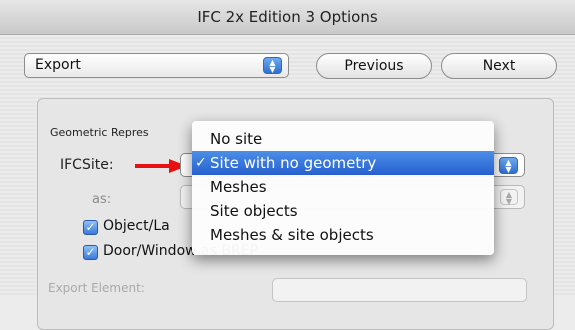  I want to click on menu-item-label: Meshes & site objects, so click(292, 235).